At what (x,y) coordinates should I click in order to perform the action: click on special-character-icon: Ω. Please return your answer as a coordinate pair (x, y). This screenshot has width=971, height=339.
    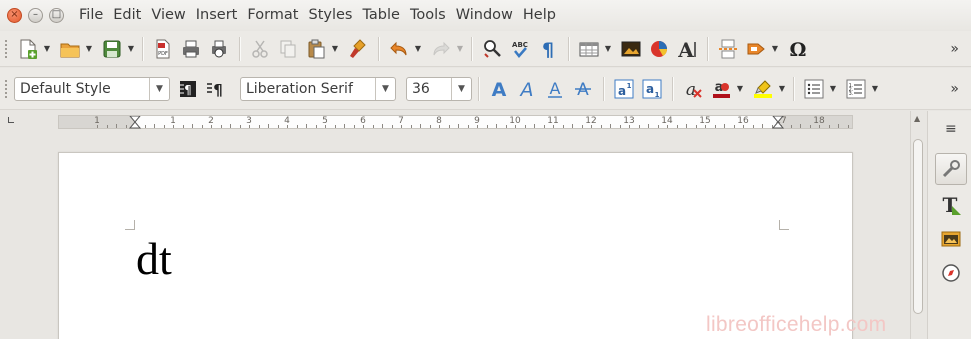
    Looking at the image, I should click on (798, 49).